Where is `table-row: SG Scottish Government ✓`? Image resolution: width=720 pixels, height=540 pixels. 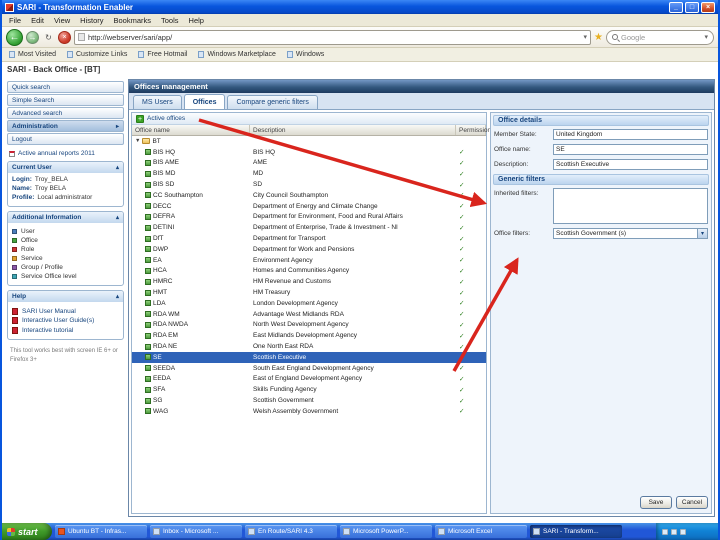 table-row: SG Scottish Government ✓ is located at coordinates (309, 400).